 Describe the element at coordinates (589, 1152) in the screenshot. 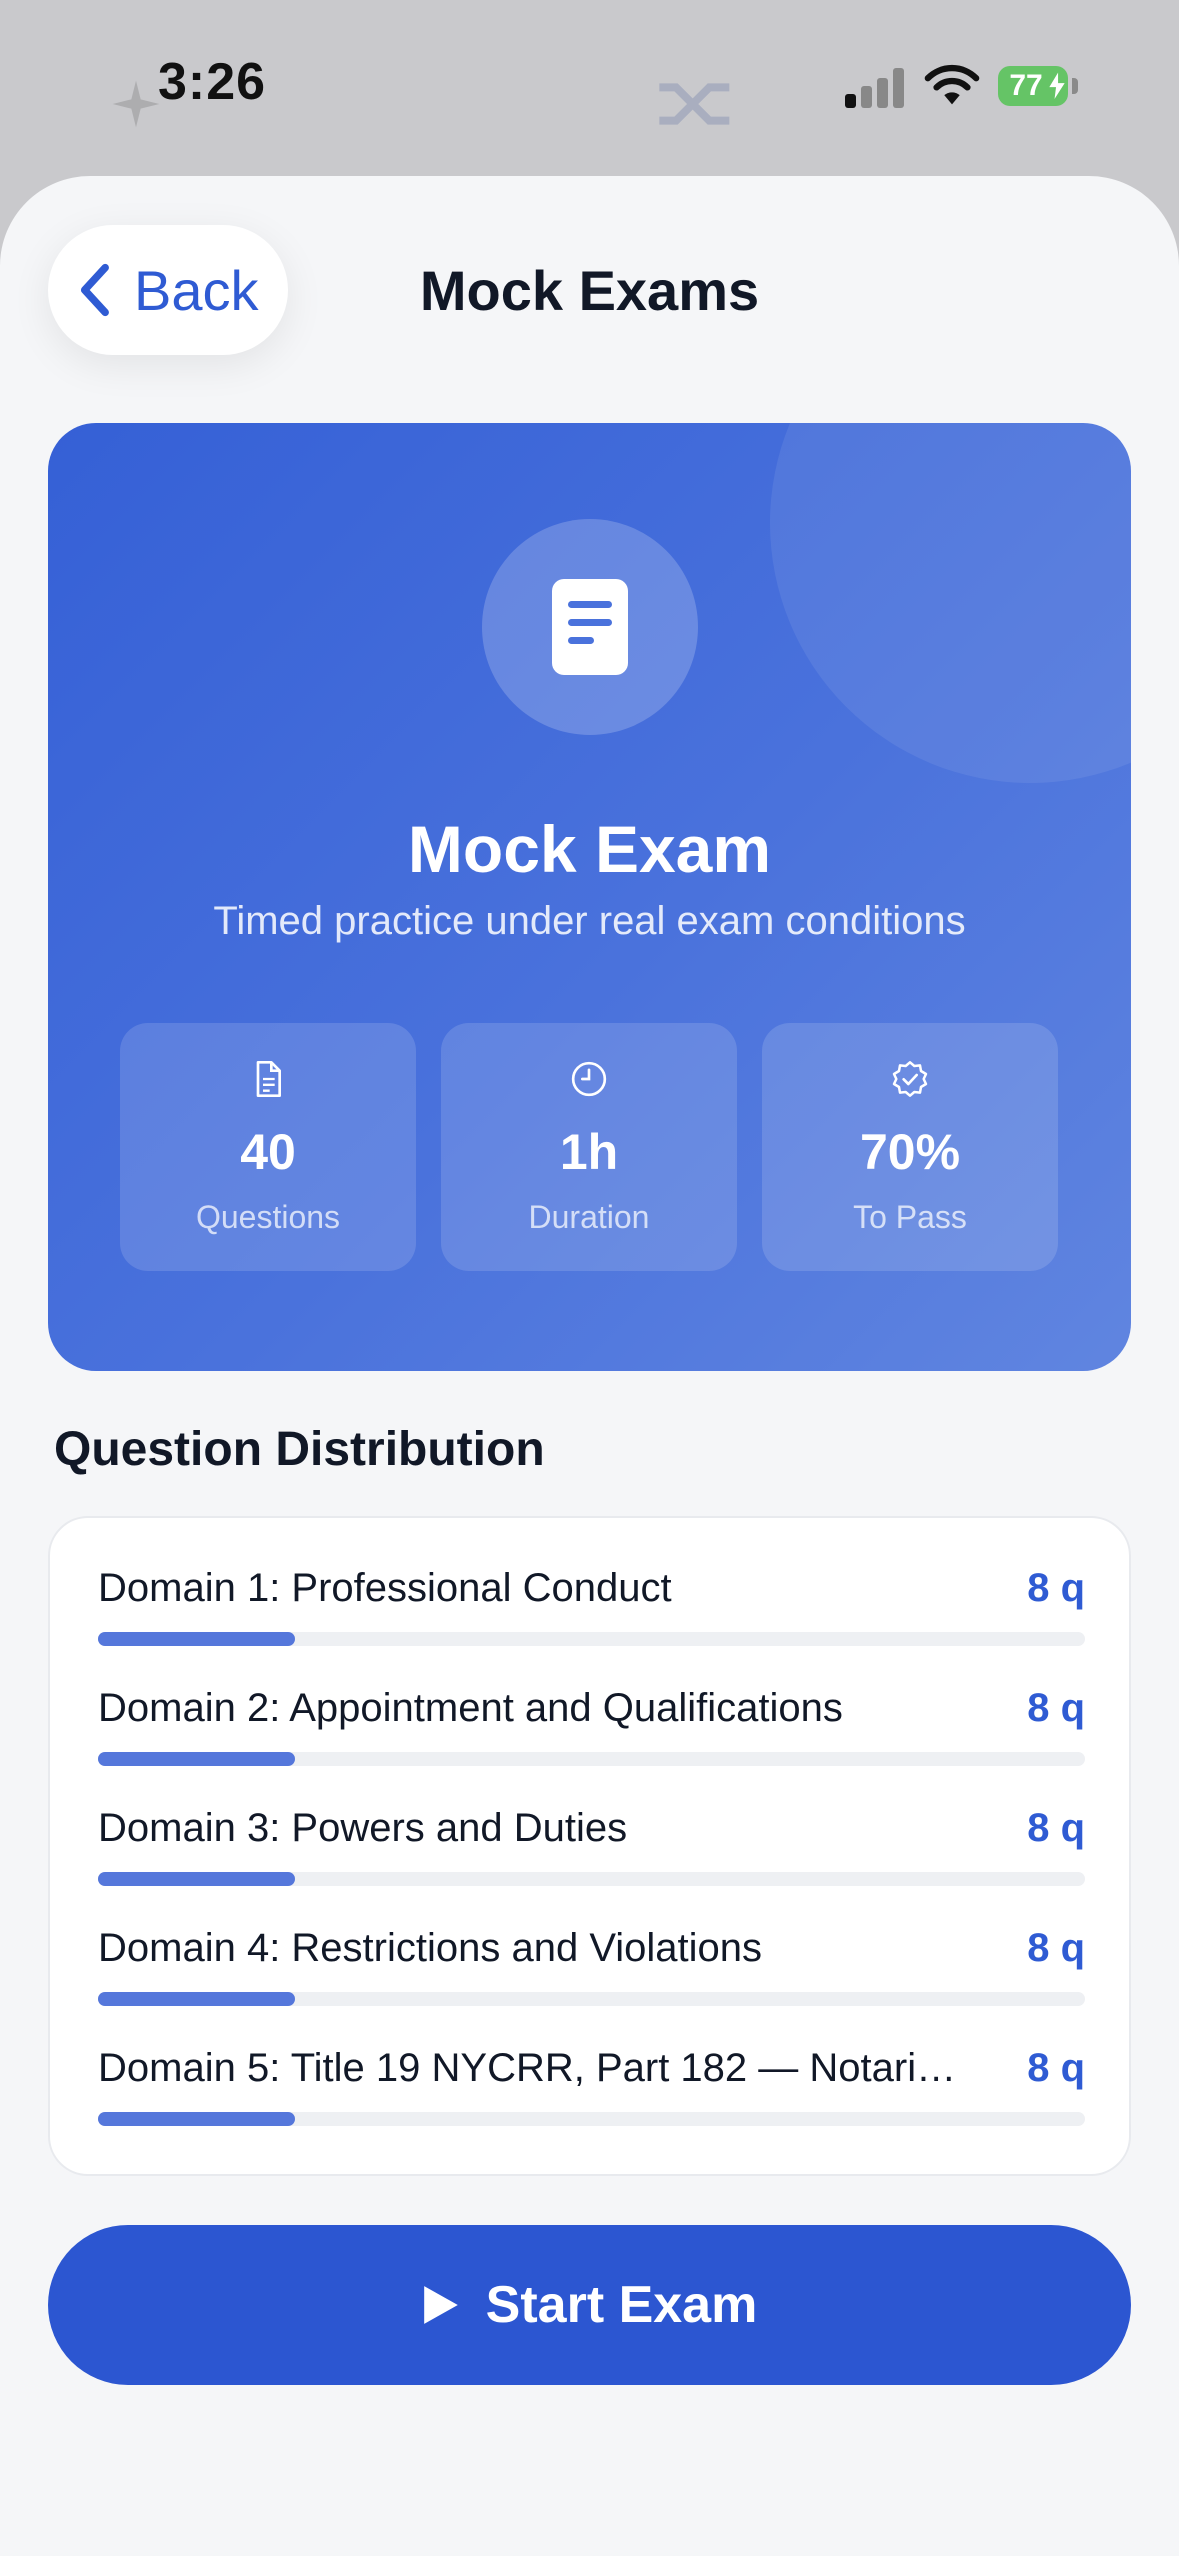

I see `stat-value: 1h` at that location.